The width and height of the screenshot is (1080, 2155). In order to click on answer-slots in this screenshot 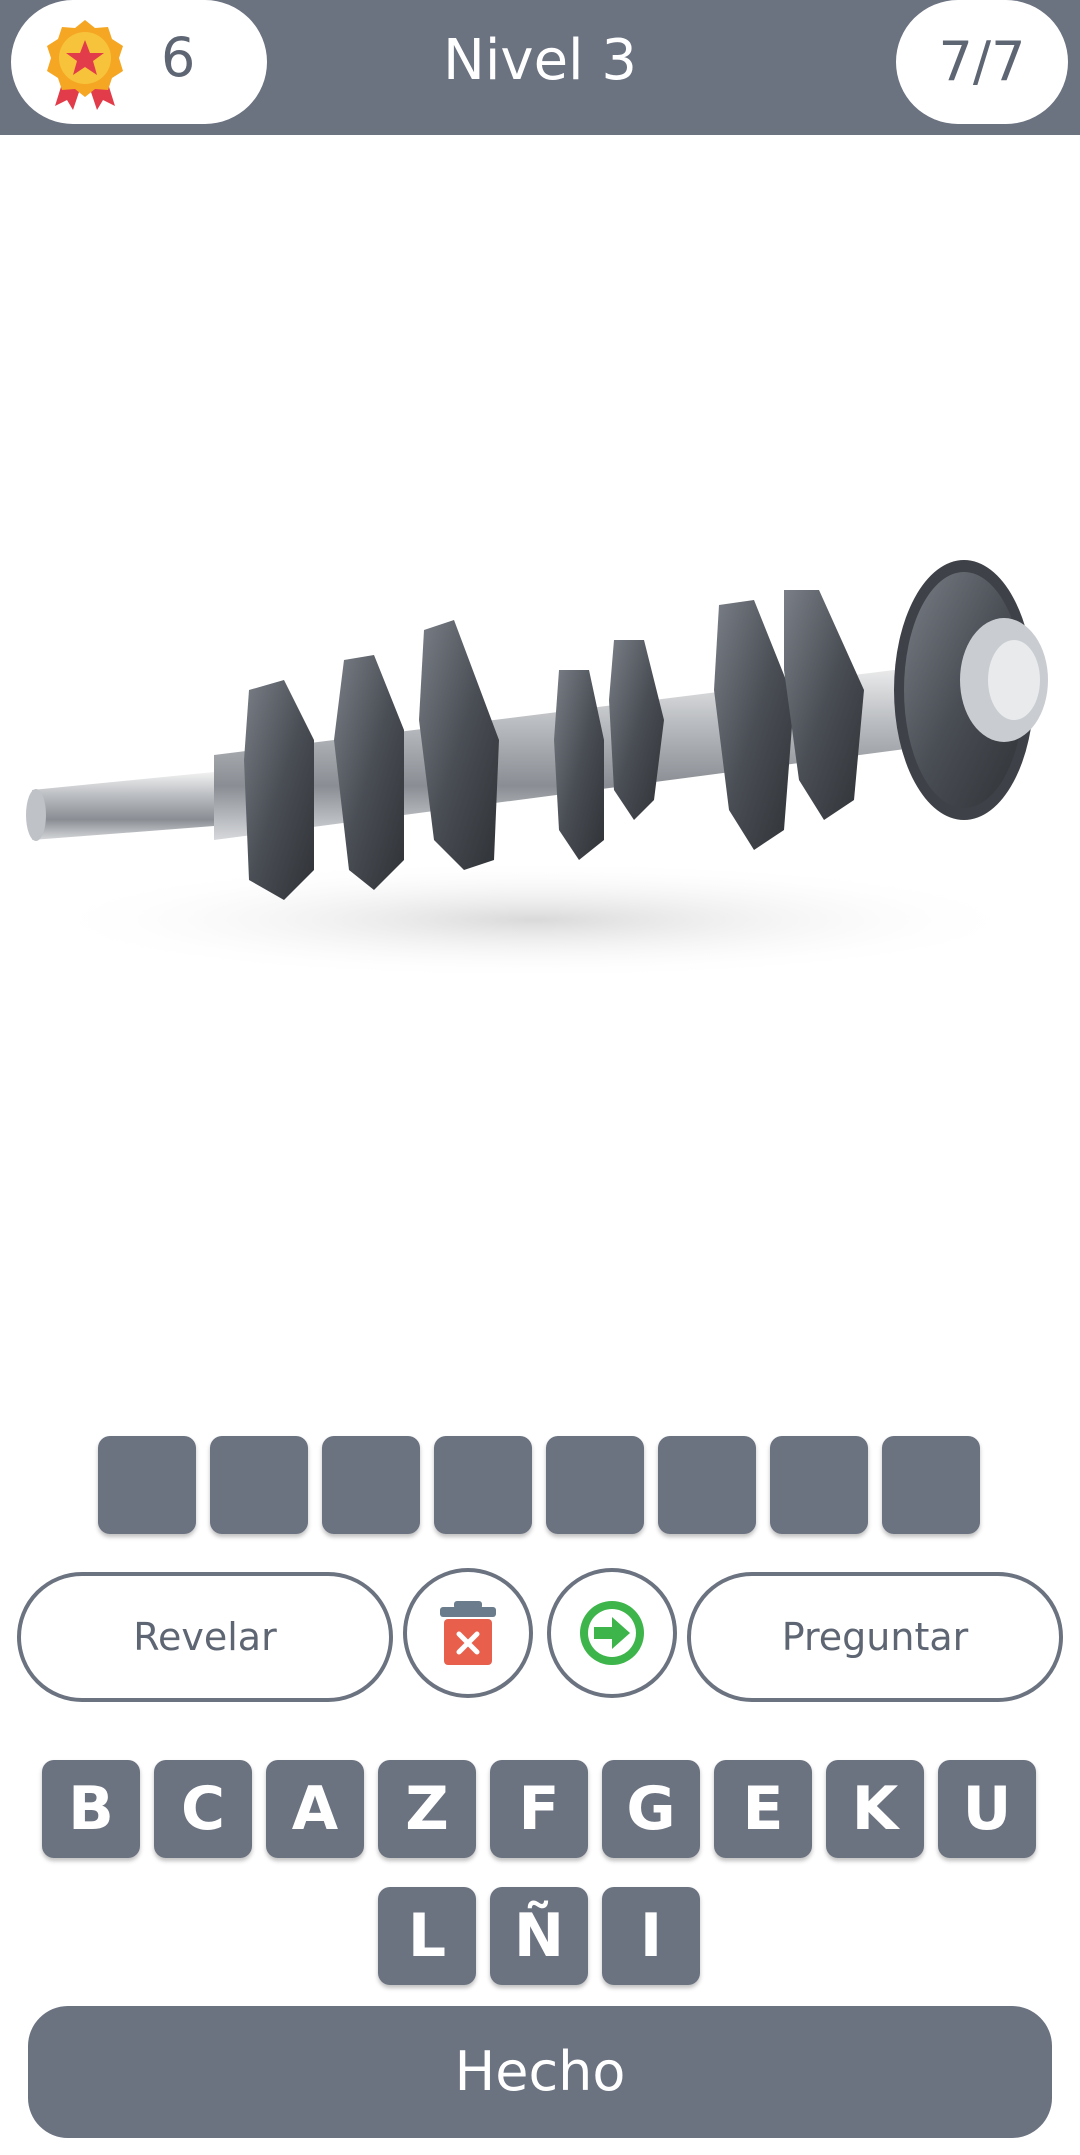, I will do `click(540, 1486)`.